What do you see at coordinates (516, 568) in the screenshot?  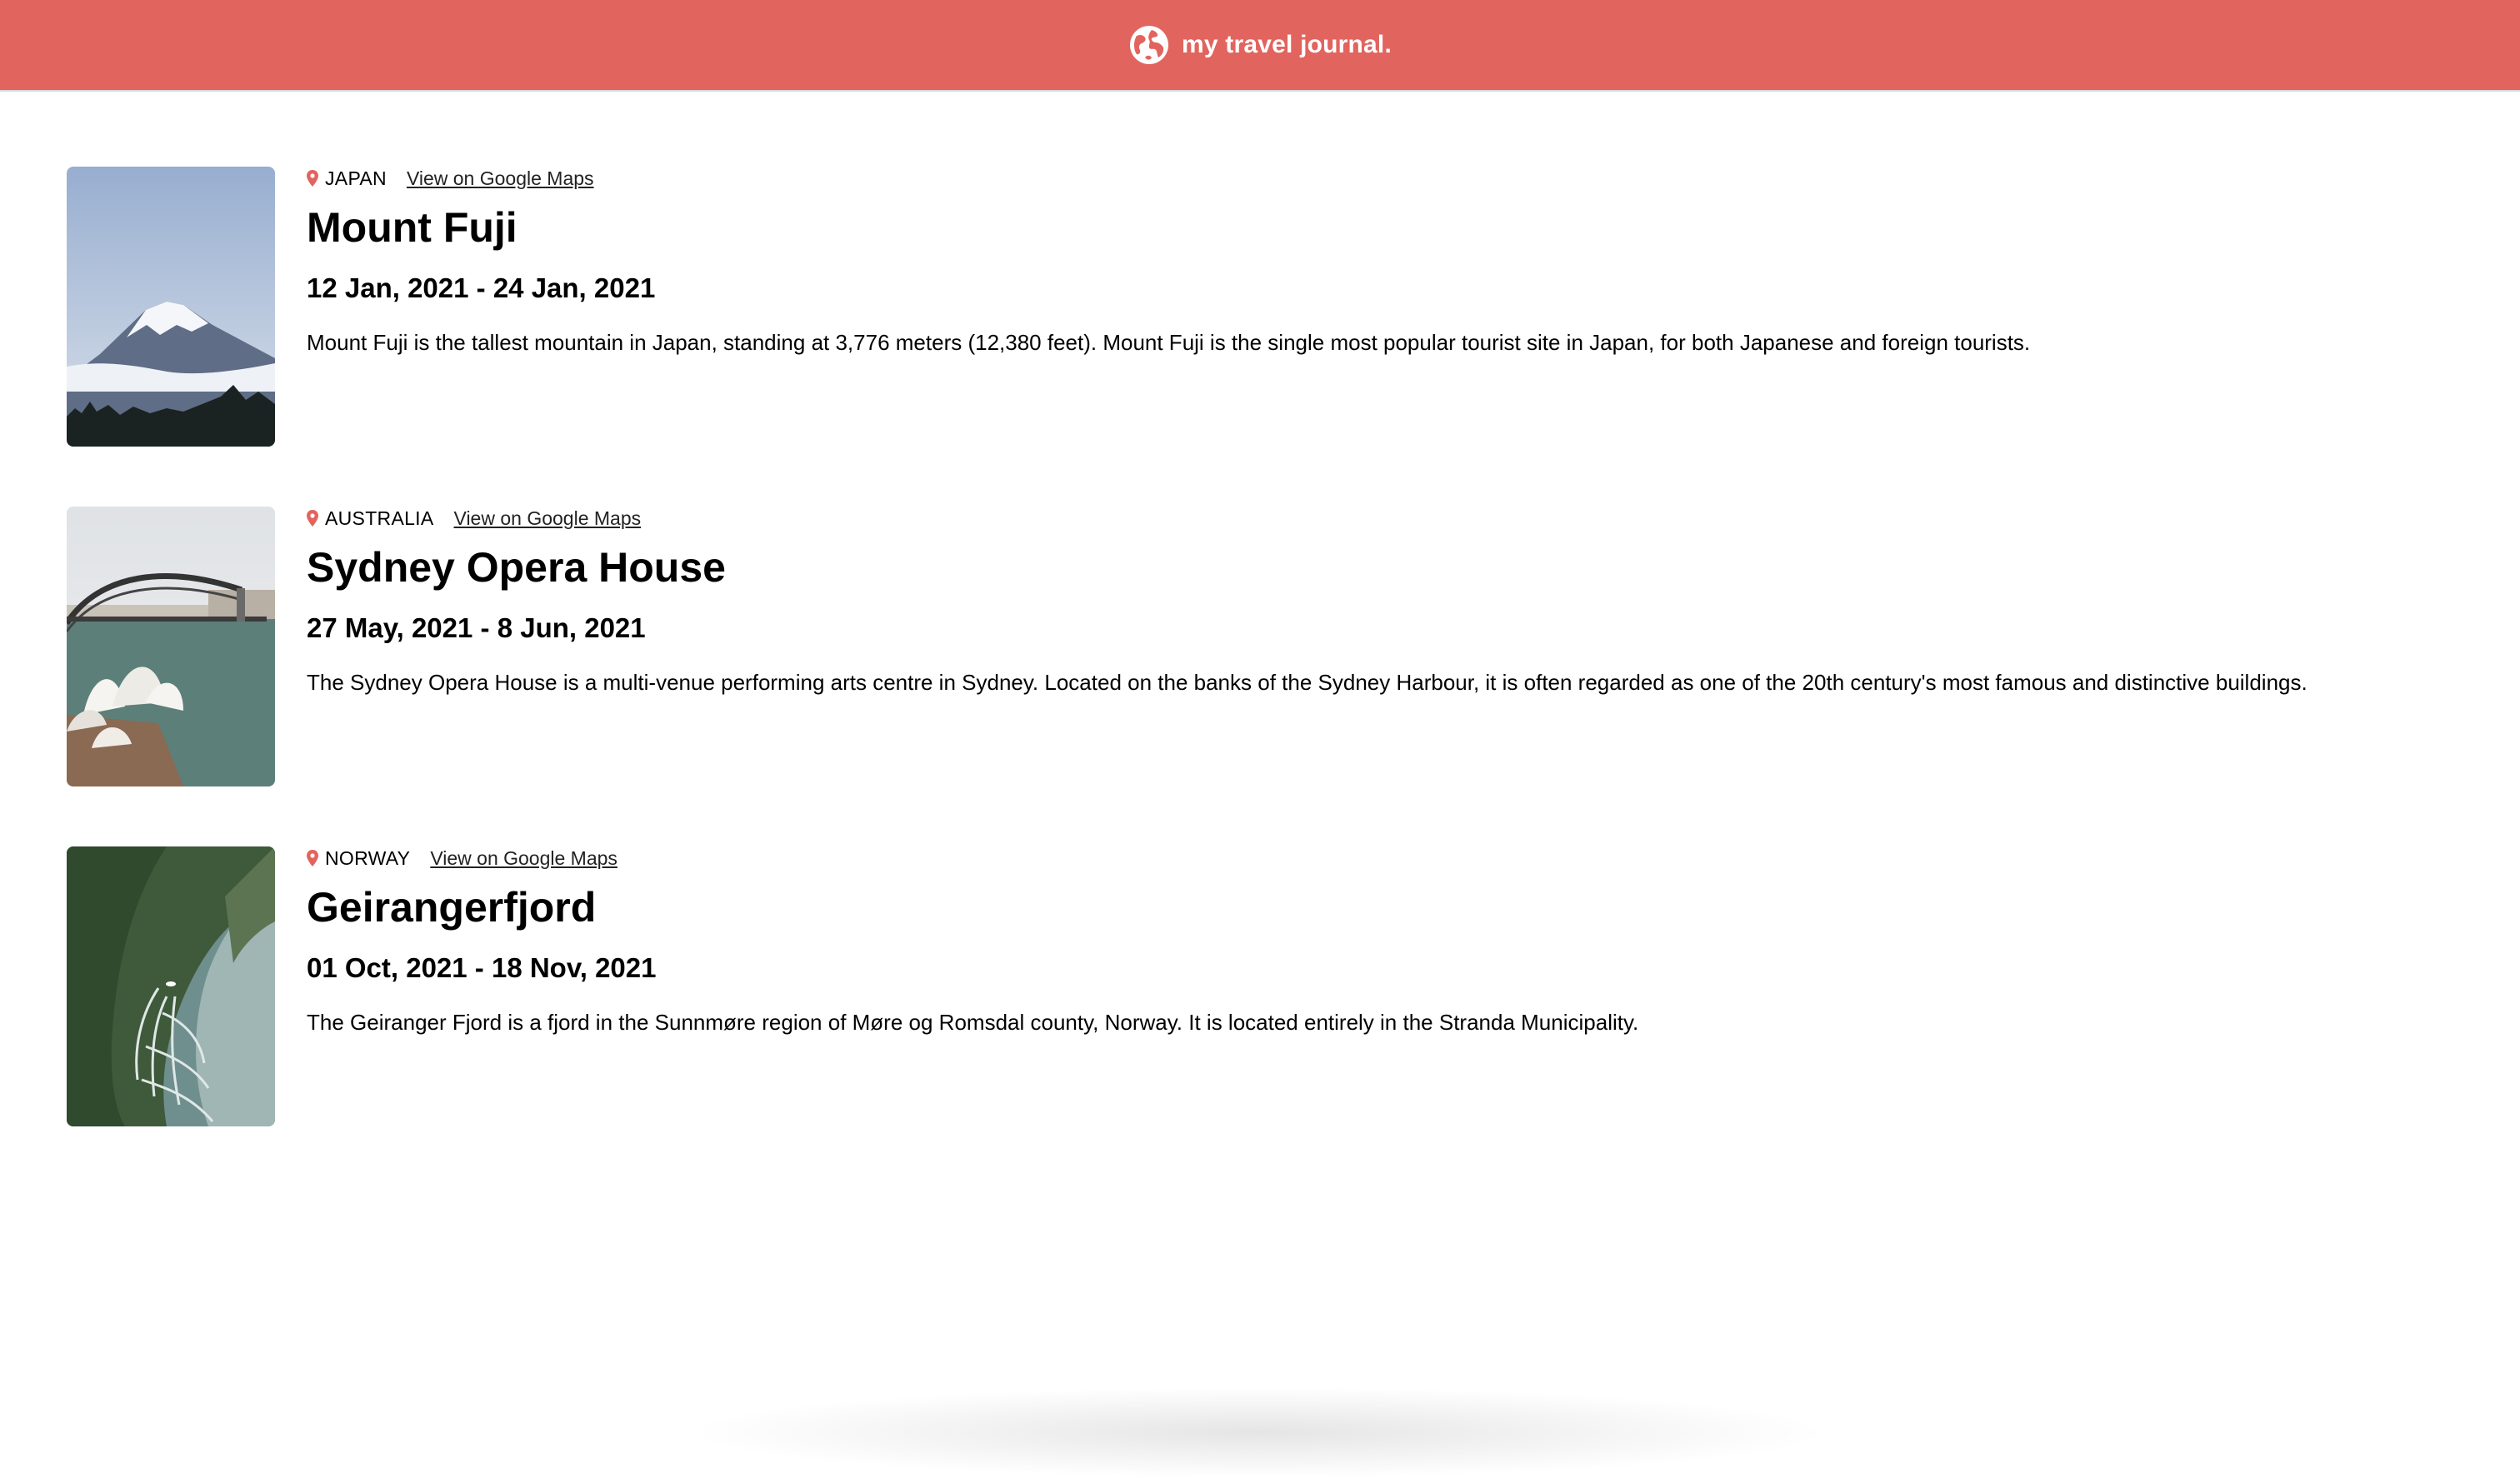 I see `entry-title: Sydney Opera House` at bounding box center [516, 568].